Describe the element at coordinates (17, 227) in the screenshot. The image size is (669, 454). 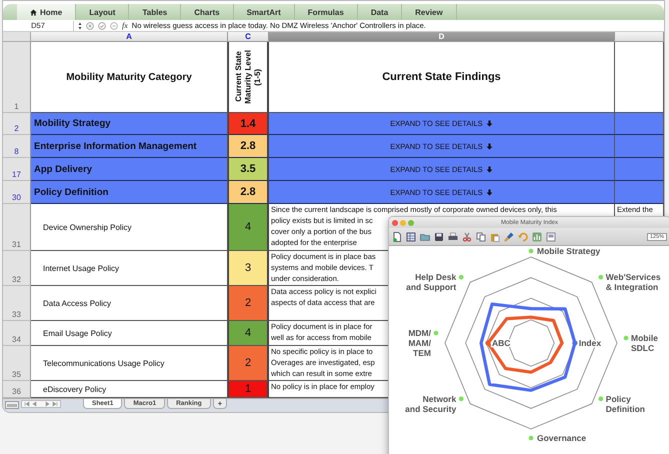
I see `row-header: 31` at that location.